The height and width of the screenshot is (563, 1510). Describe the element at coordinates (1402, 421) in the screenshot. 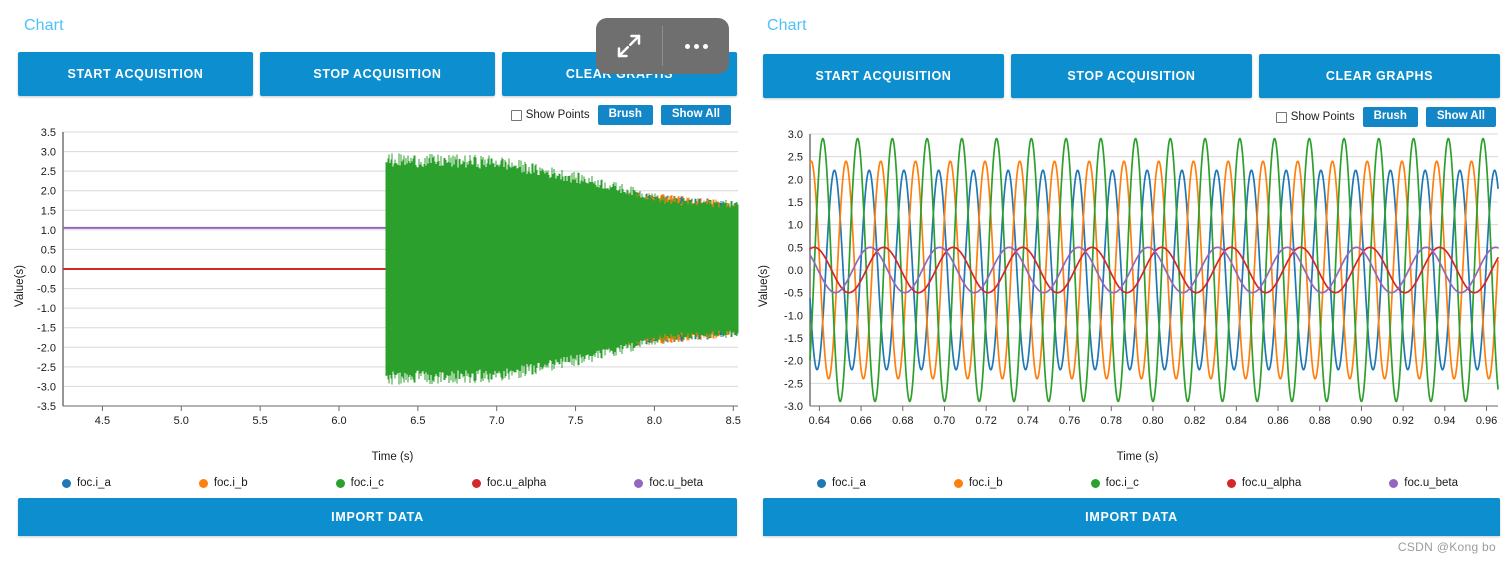

I see `svg-text: 0.92` at that location.